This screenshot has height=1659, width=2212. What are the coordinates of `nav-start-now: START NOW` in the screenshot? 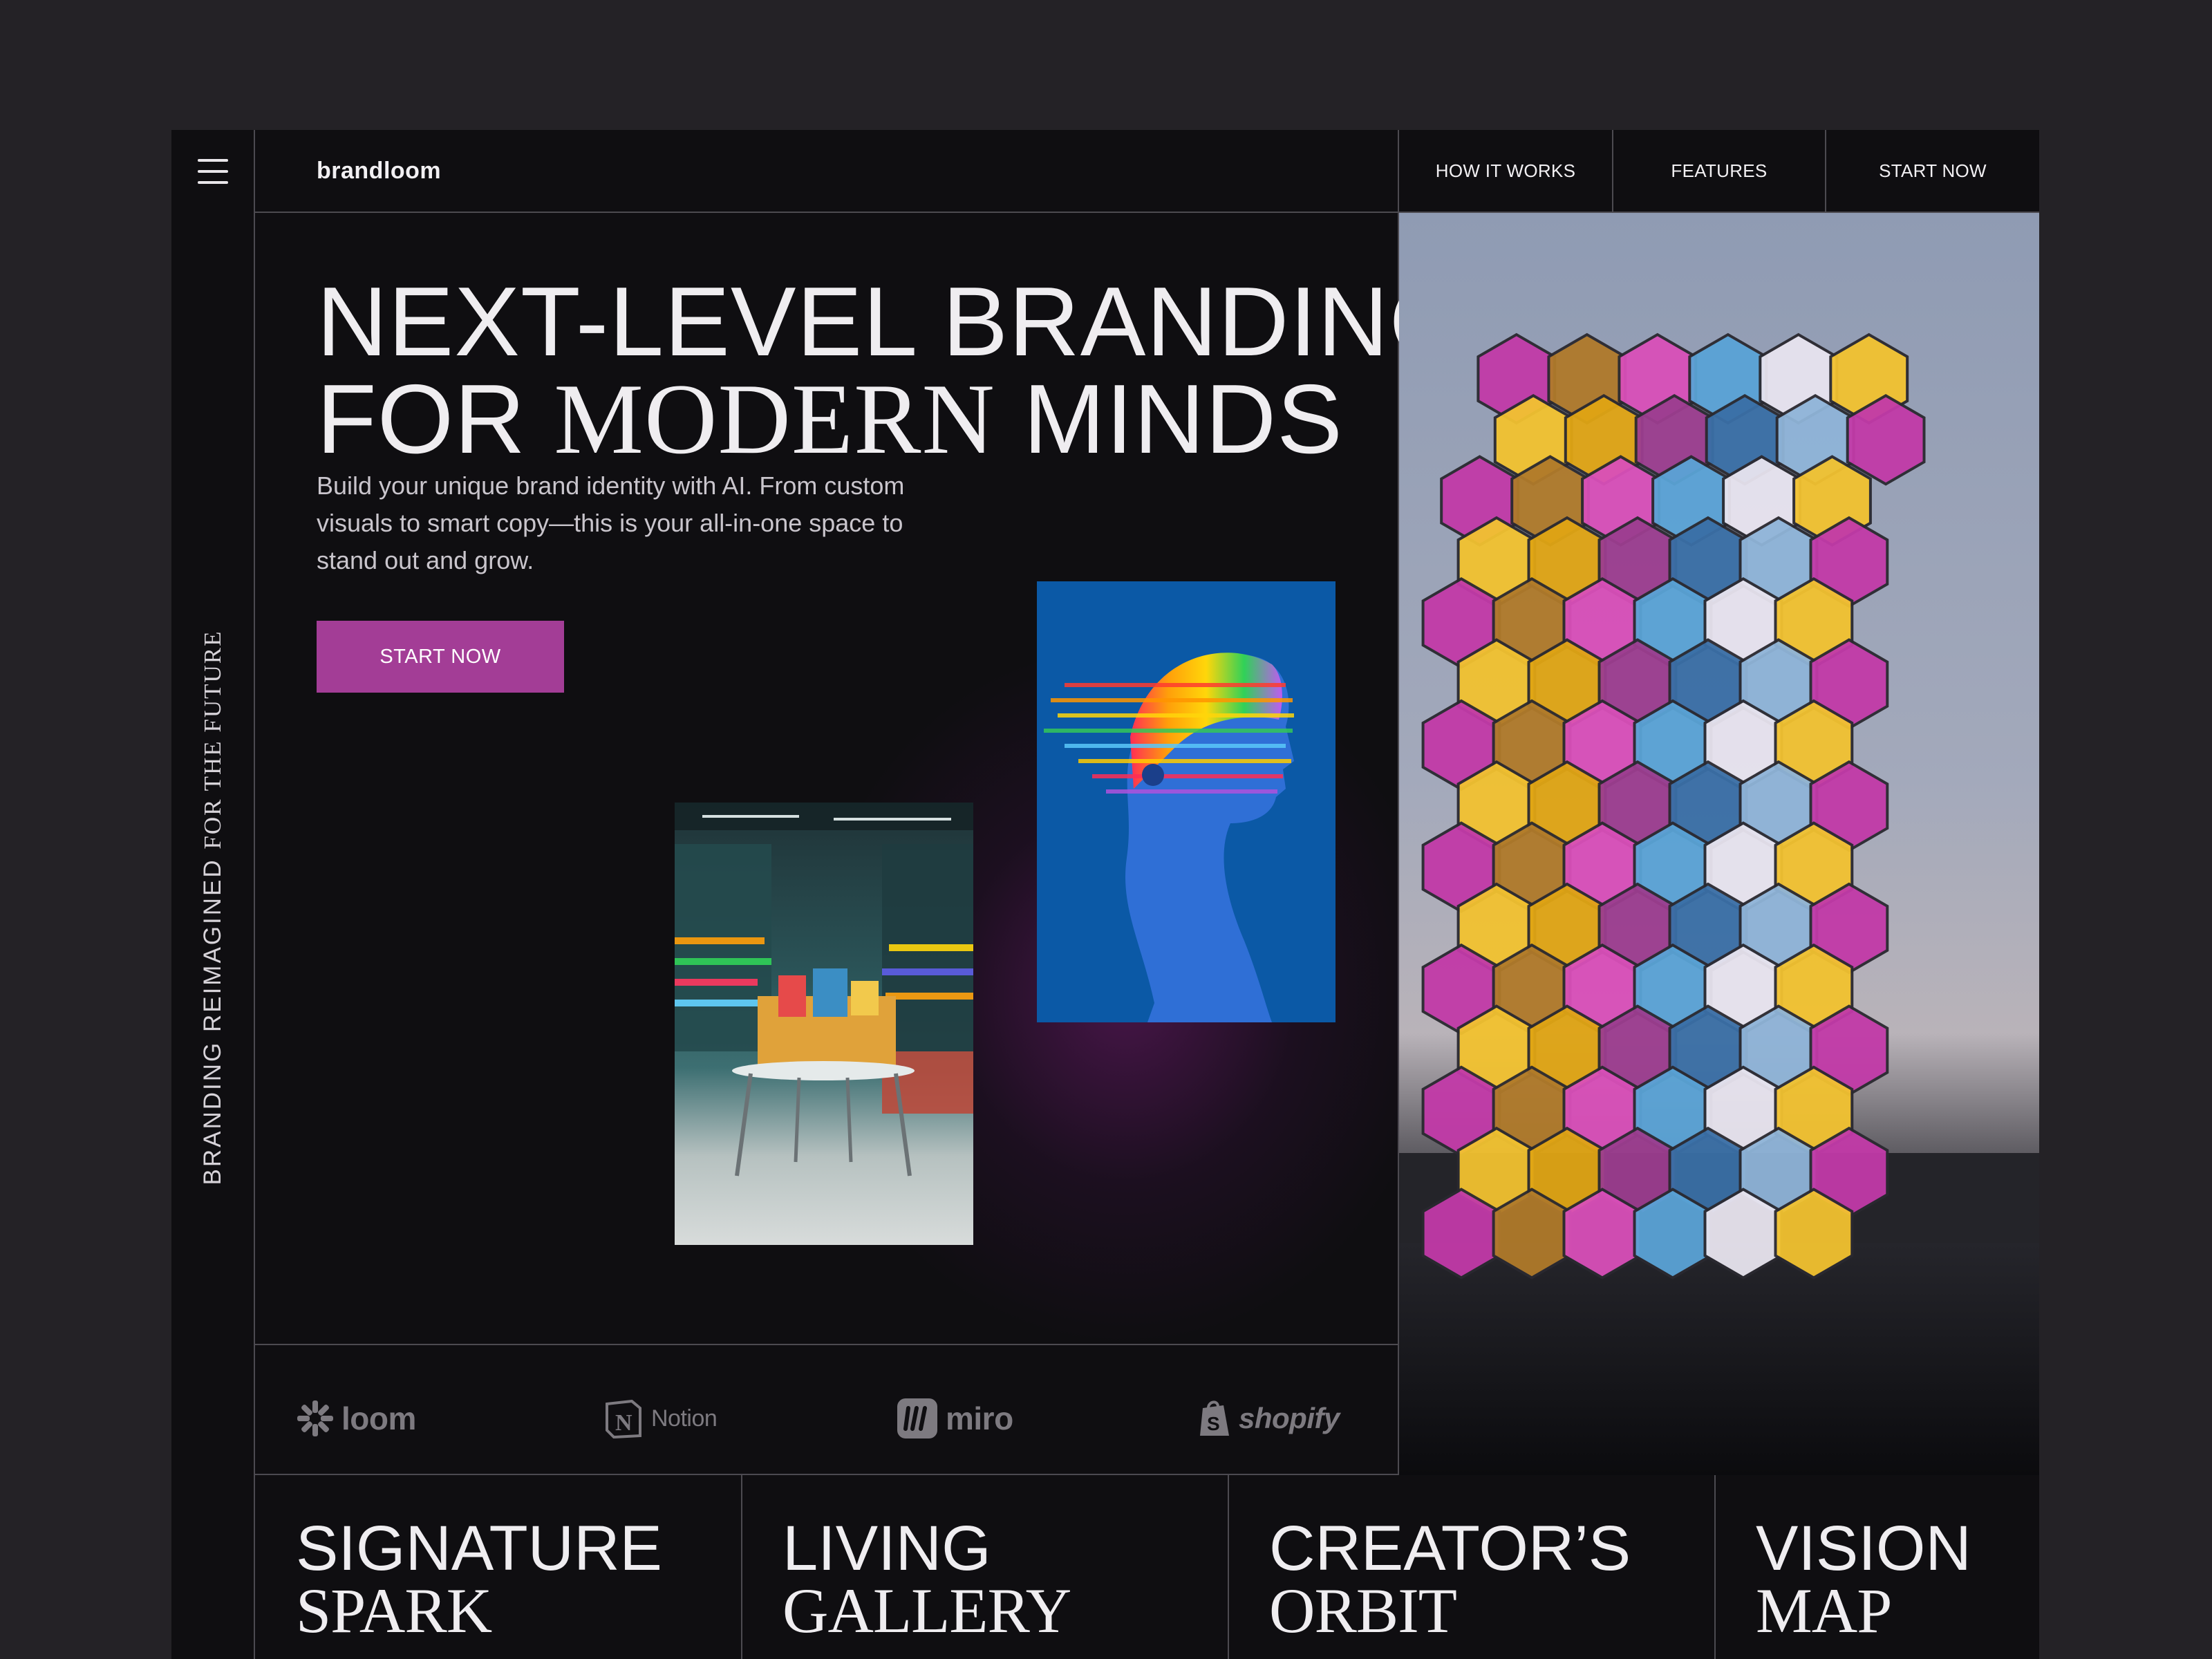 It's located at (1933, 171).